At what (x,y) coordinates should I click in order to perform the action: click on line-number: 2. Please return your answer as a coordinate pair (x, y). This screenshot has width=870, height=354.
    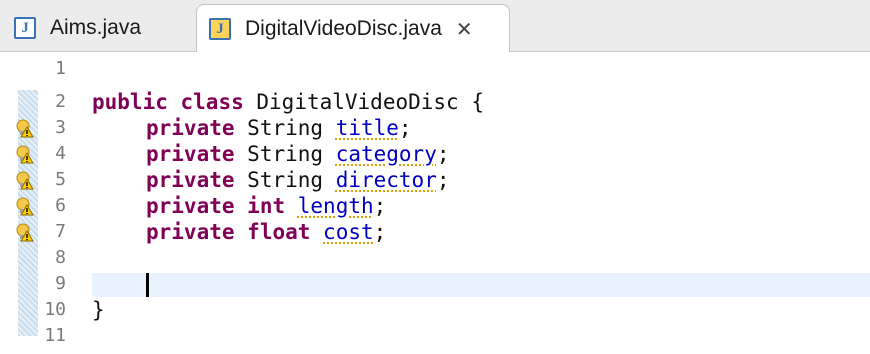
    Looking at the image, I should click on (60, 101).